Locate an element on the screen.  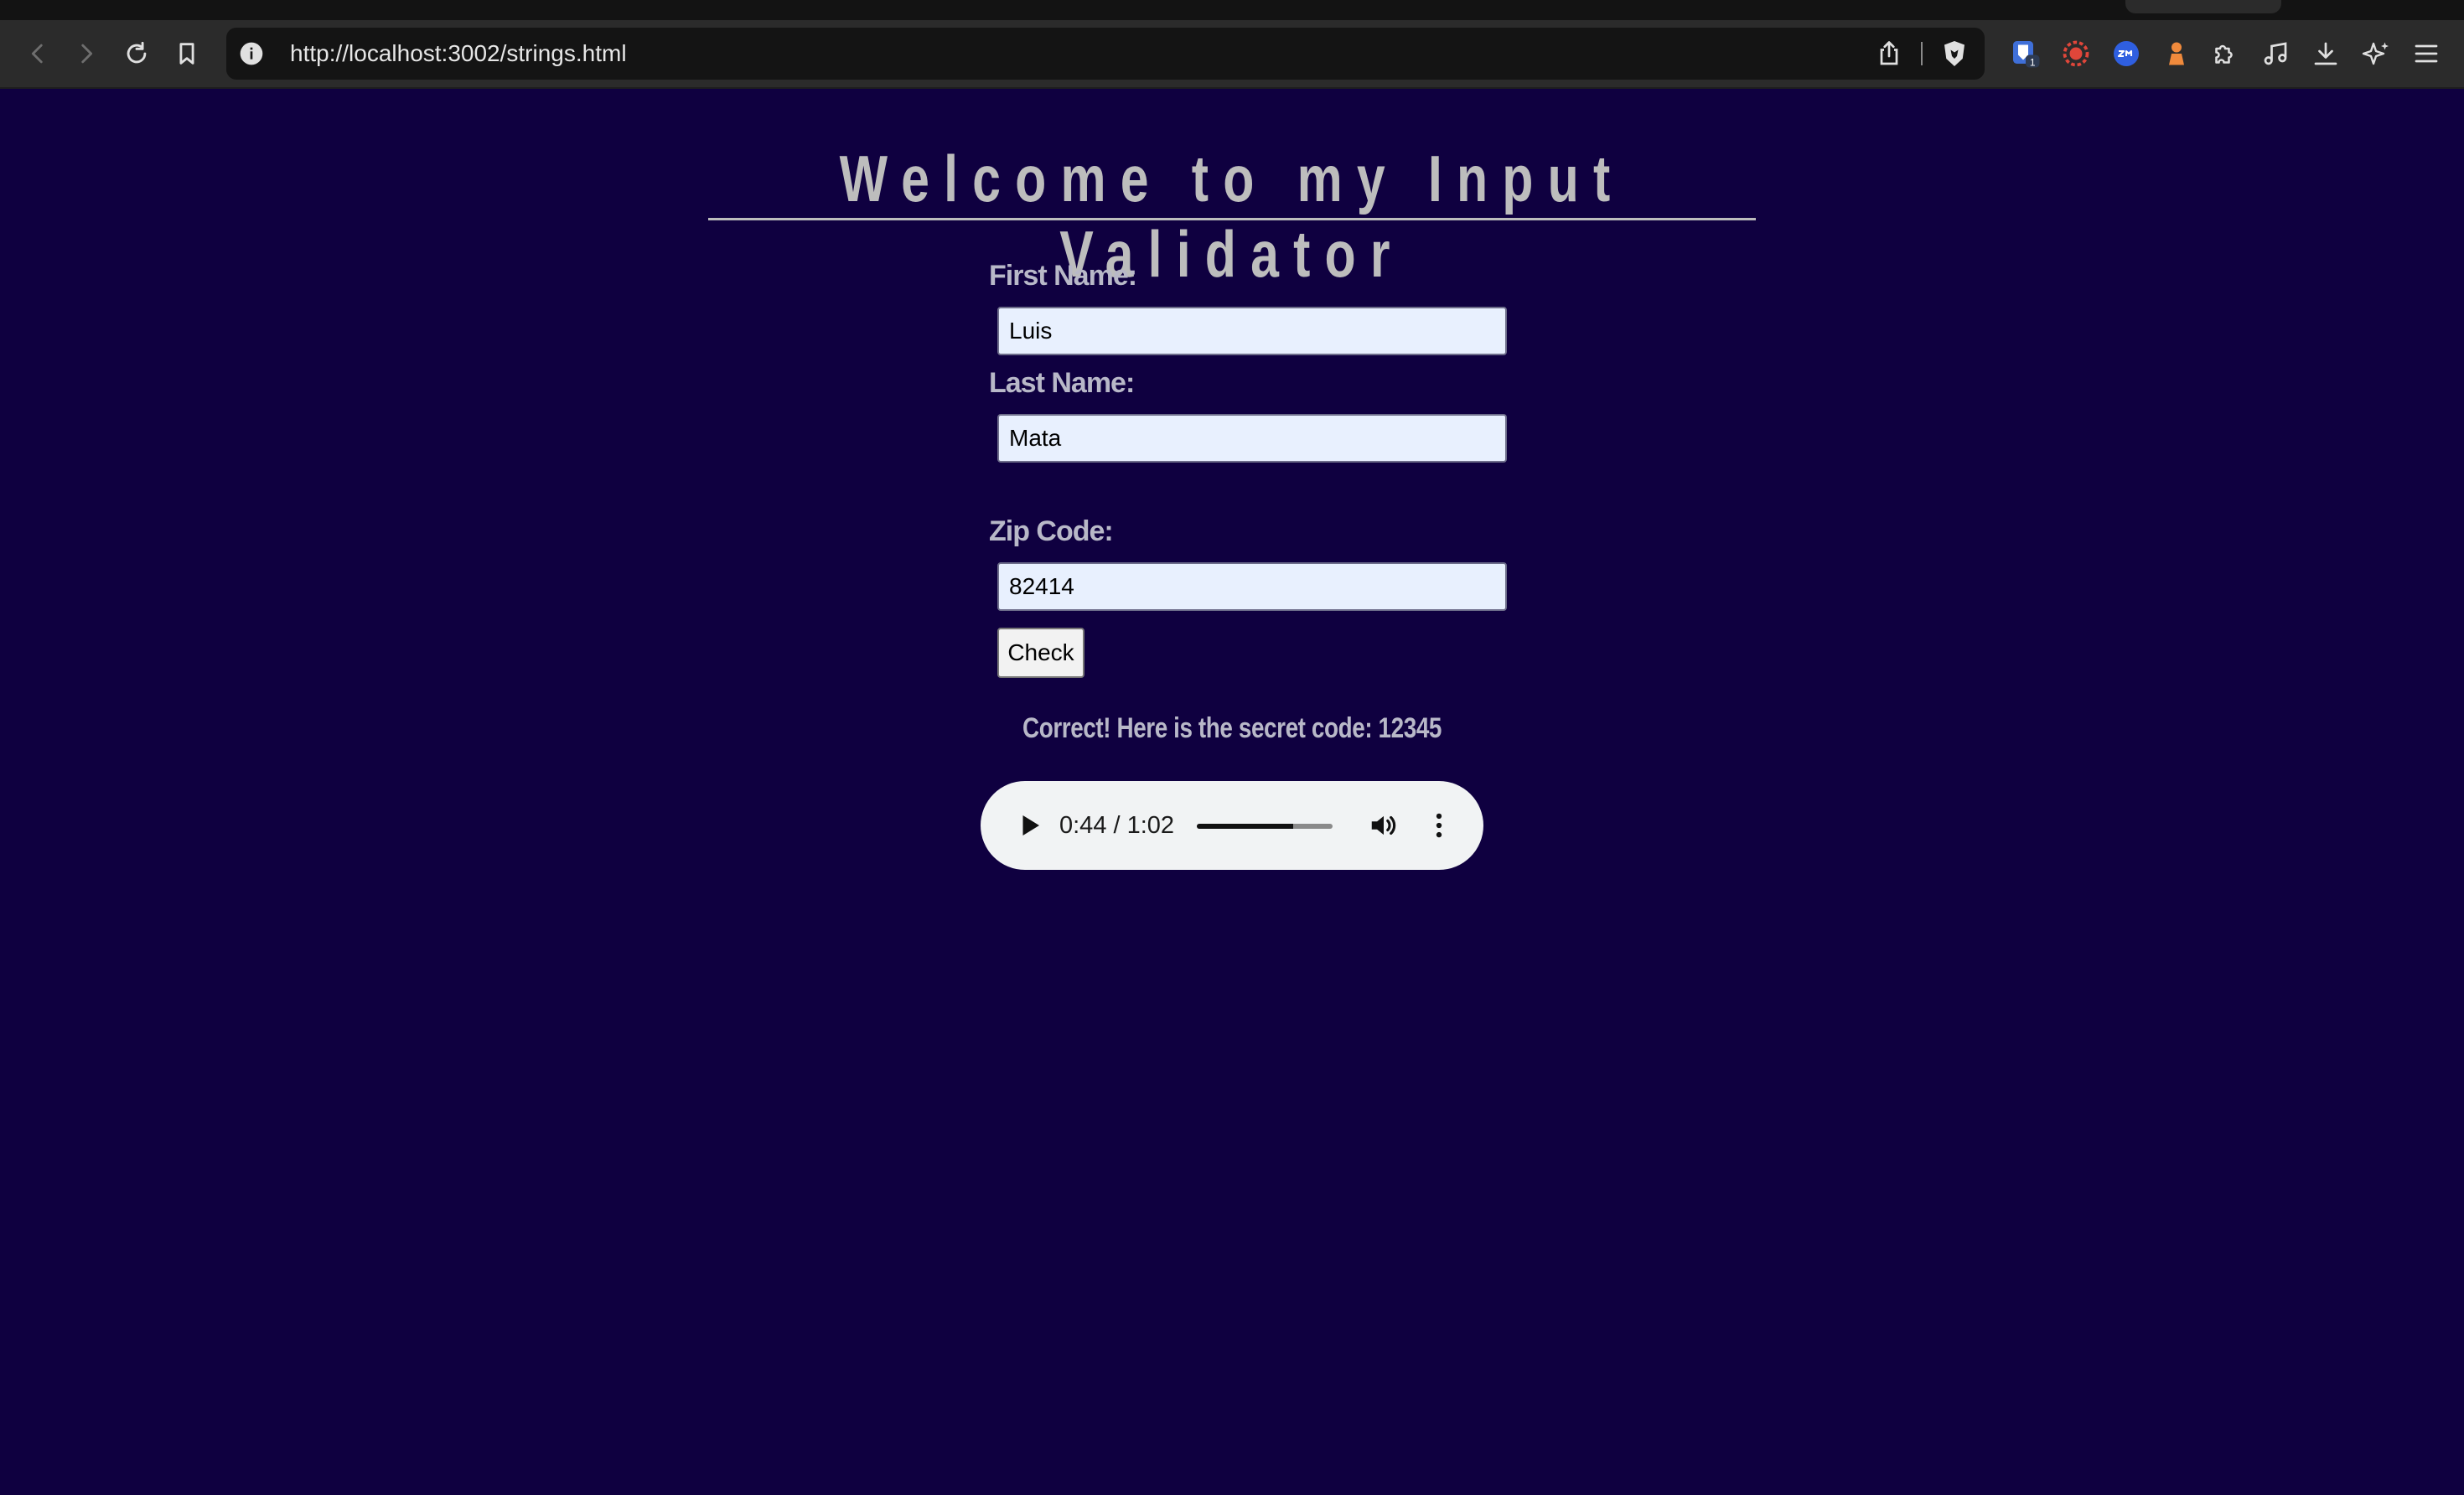
tab-strip-hint is located at coordinates (2203, 6).